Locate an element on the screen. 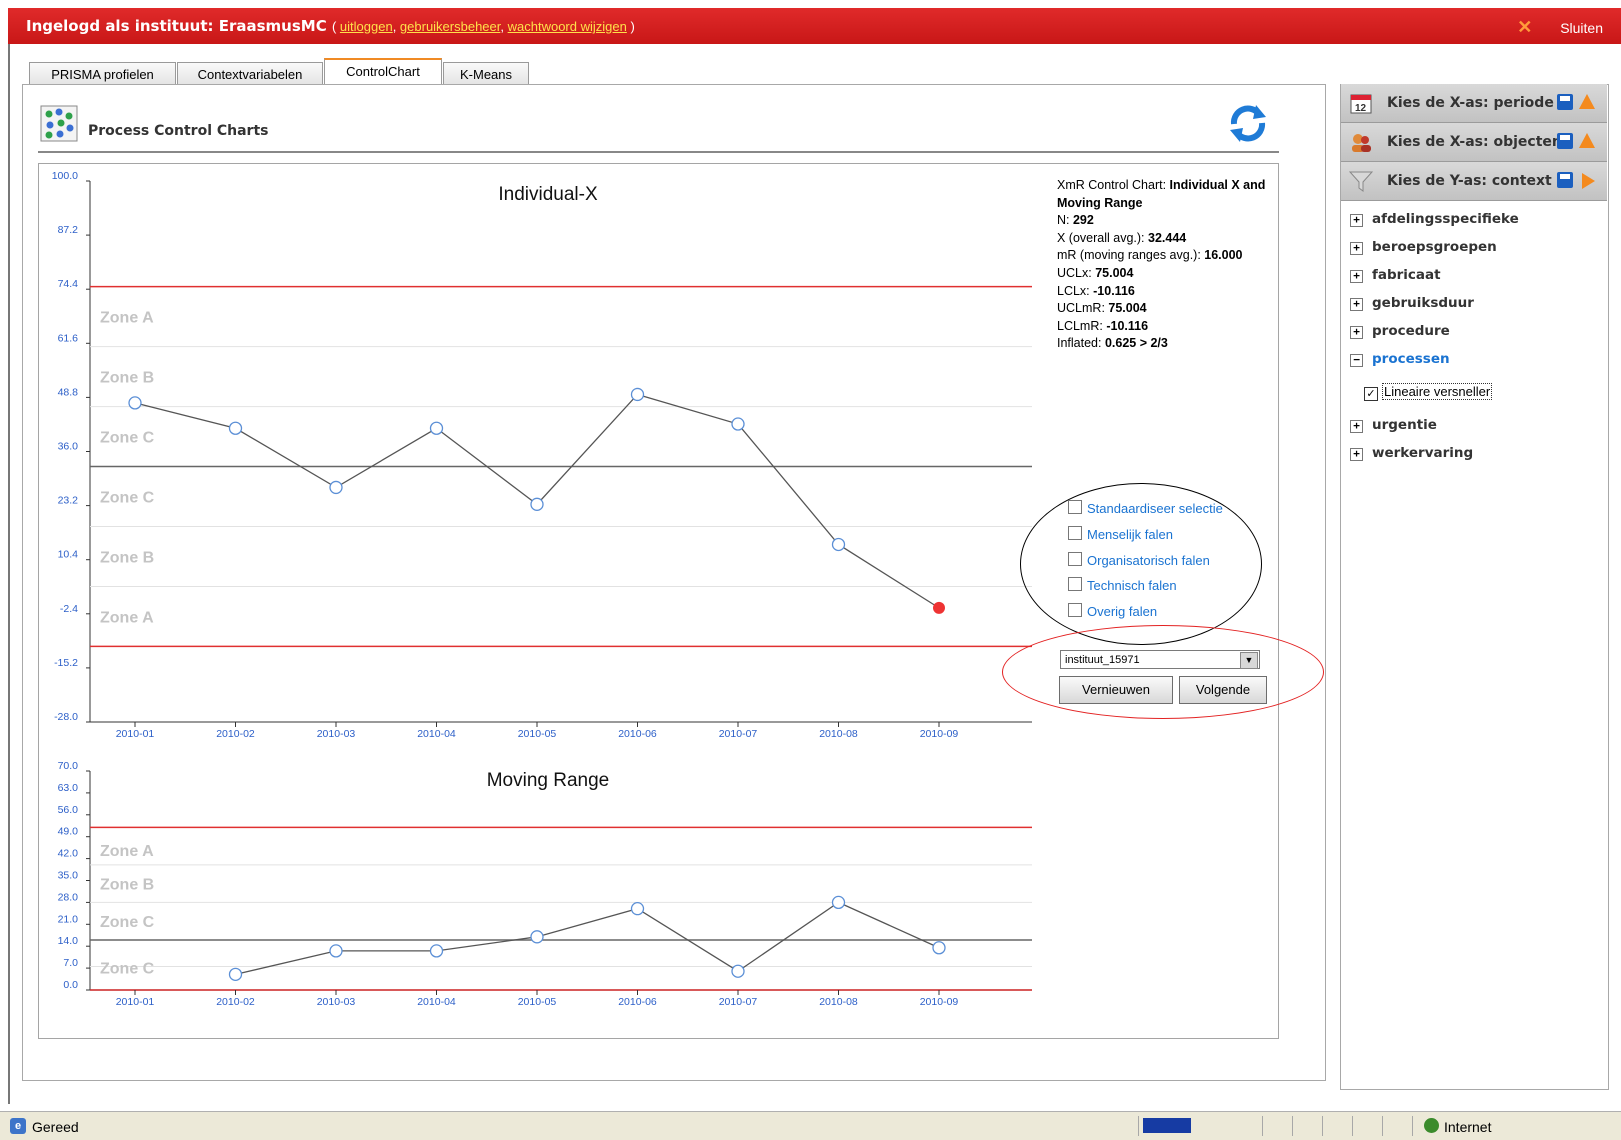 The image size is (1621, 1140). y-tick-label: 36.0 is located at coordinates (68, 447).